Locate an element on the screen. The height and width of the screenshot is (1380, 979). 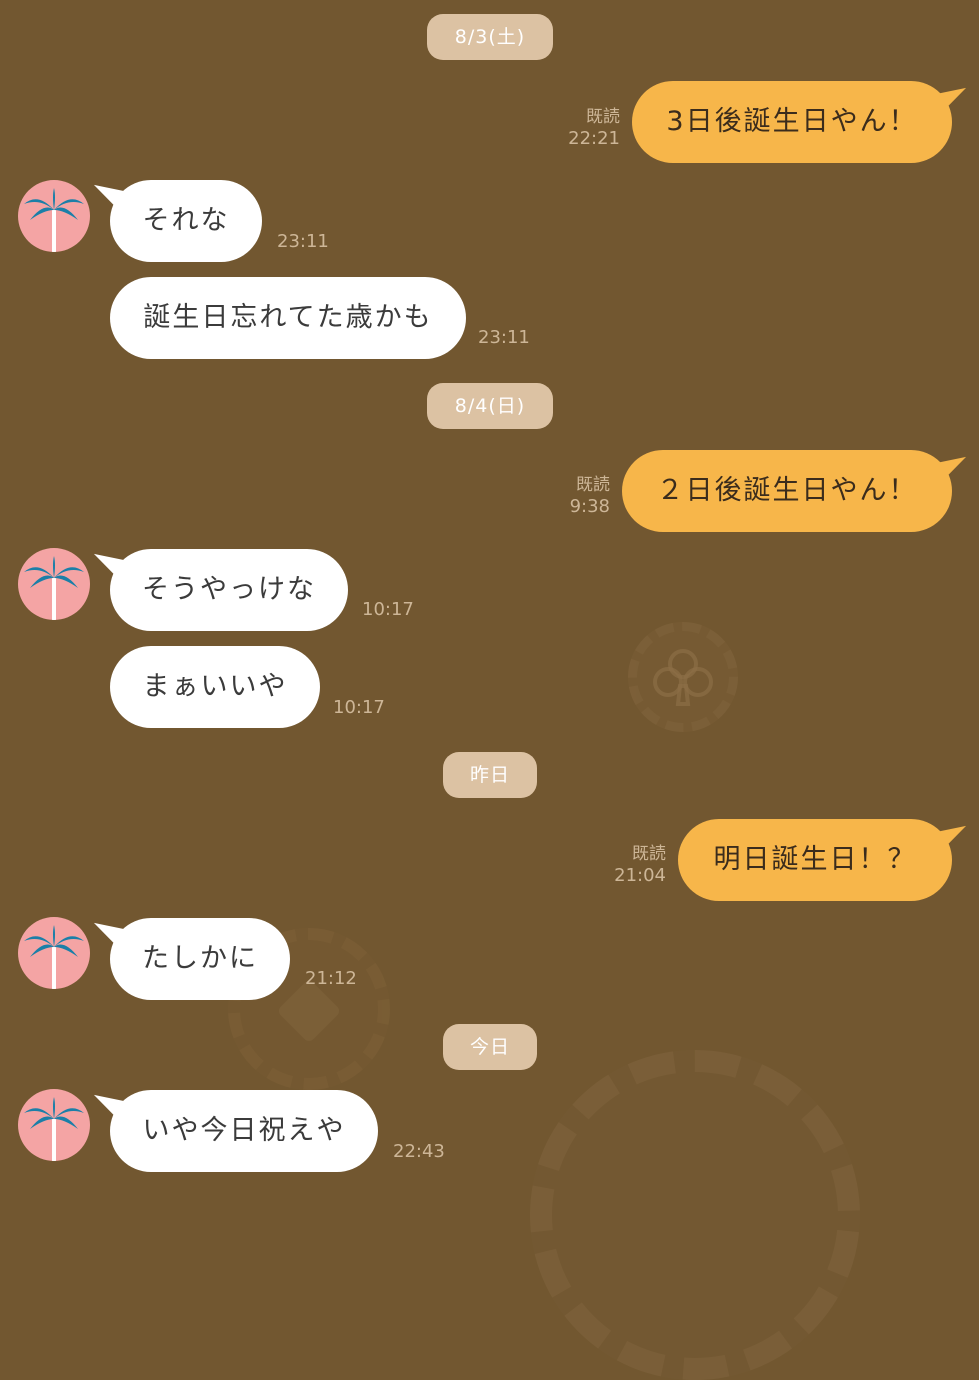
message-text: まぁいいや is located at coordinates (215, 686).